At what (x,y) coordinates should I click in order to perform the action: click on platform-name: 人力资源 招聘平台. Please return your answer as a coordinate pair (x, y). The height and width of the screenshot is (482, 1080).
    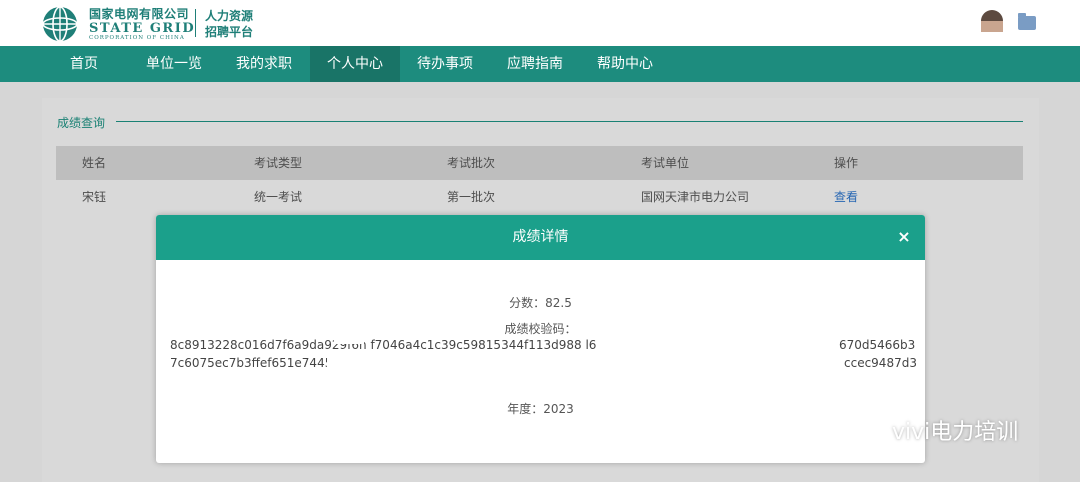
    Looking at the image, I should click on (229, 24).